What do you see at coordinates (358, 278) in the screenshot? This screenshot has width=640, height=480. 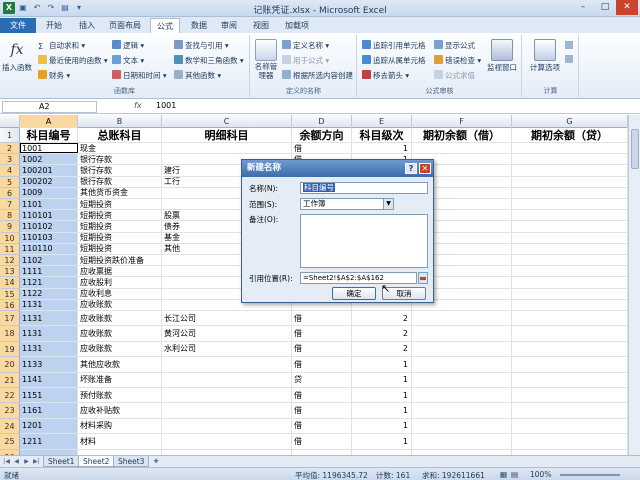 I see `refers-to-input: =Sheet2!$A$2:$A$162` at bounding box center [358, 278].